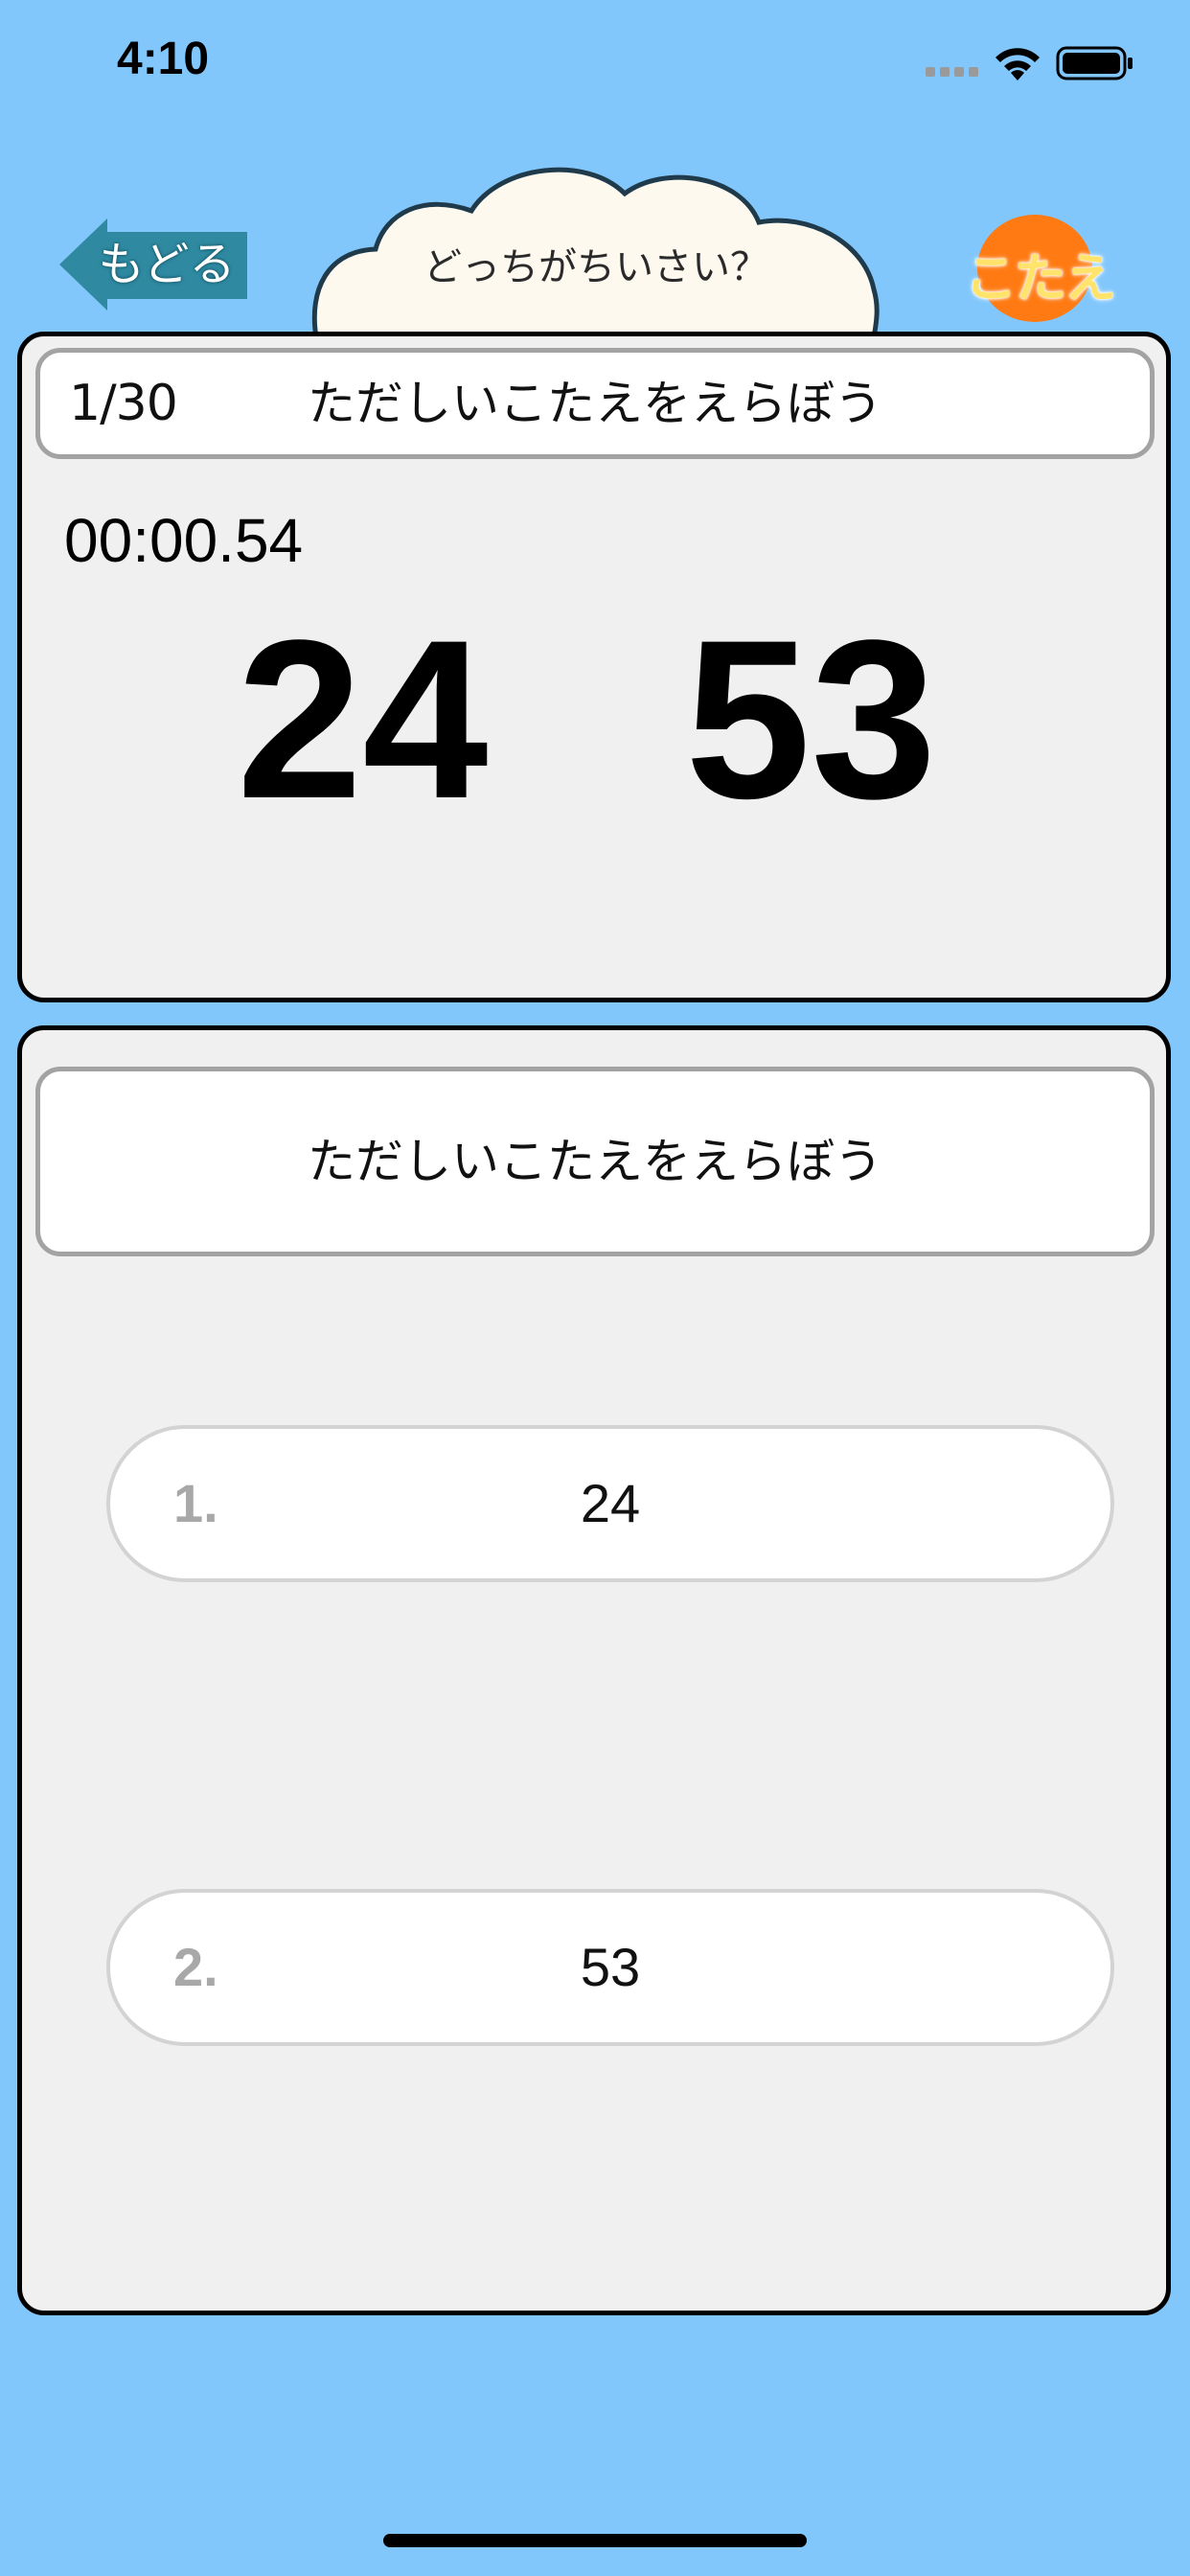 The height and width of the screenshot is (2576, 1190). I want to click on question-instruction: ただしいこたえをえらぼう, so click(595, 403).